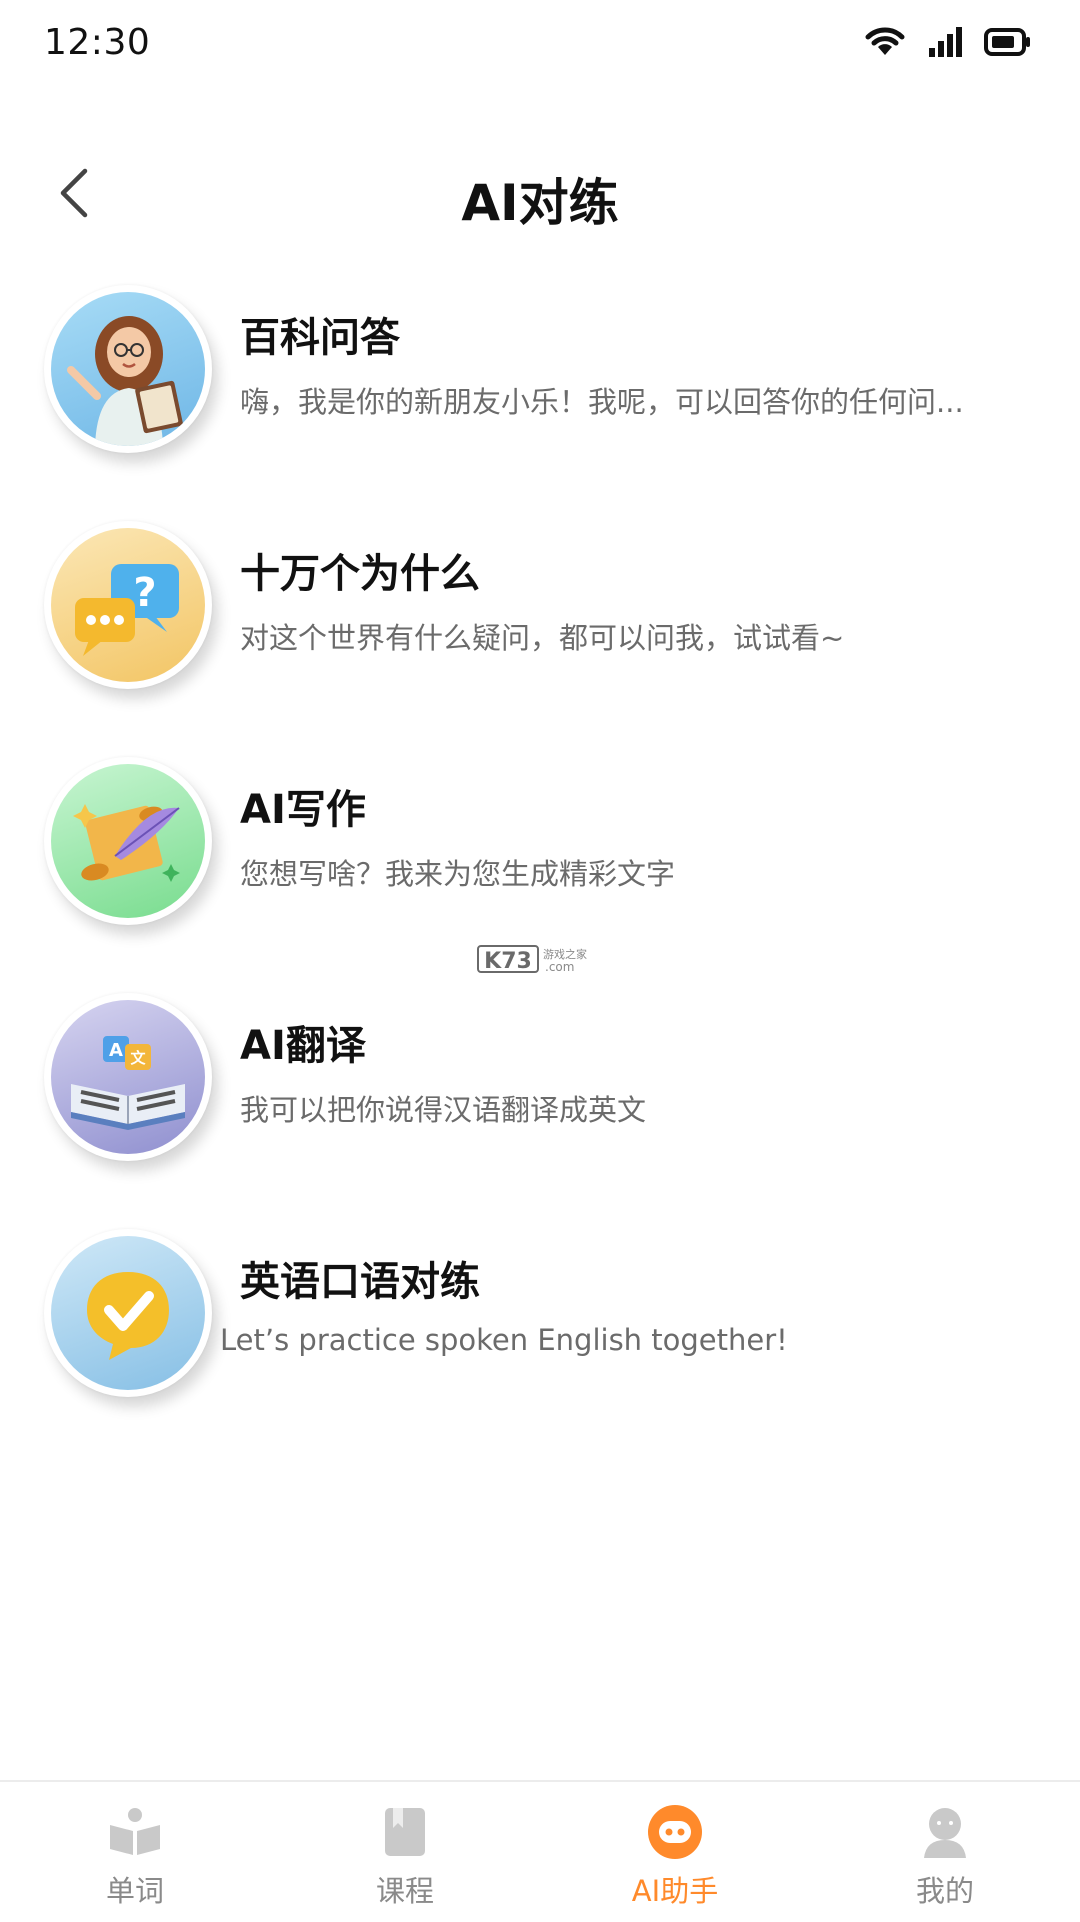 The height and width of the screenshot is (1922, 1080). Describe the element at coordinates (320, 338) in the screenshot. I see `feature-title: 百科问答` at that location.